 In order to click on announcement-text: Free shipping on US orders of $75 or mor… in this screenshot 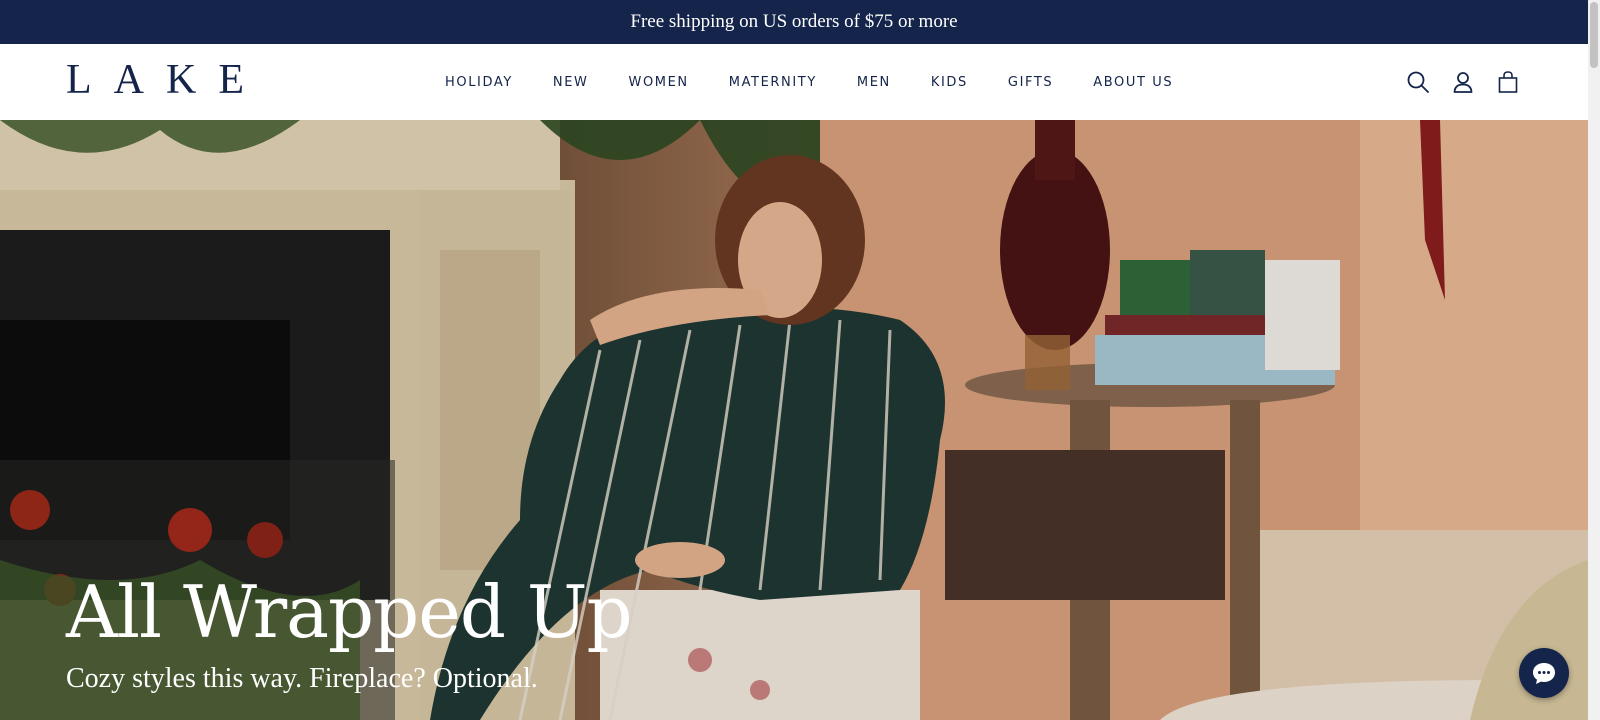, I will do `click(794, 21)`.